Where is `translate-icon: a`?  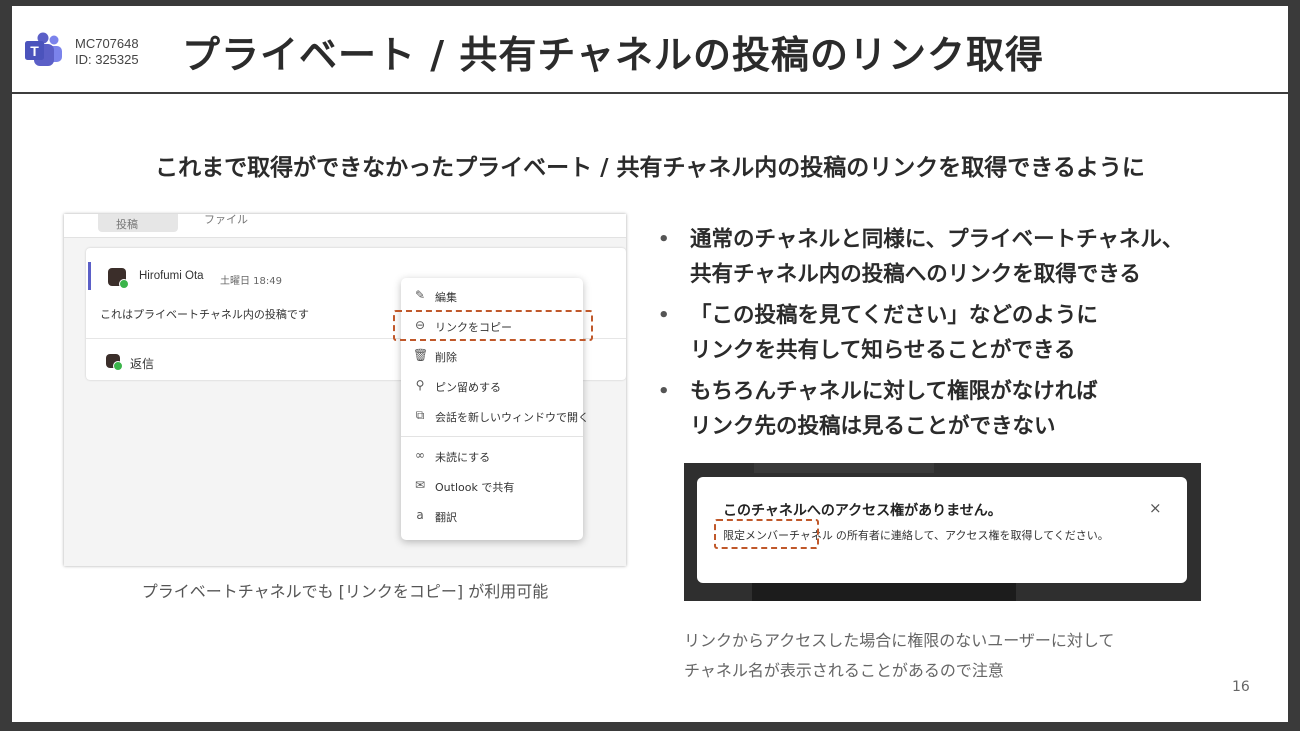 translate-icon: a is located at coordinates (420, 515).